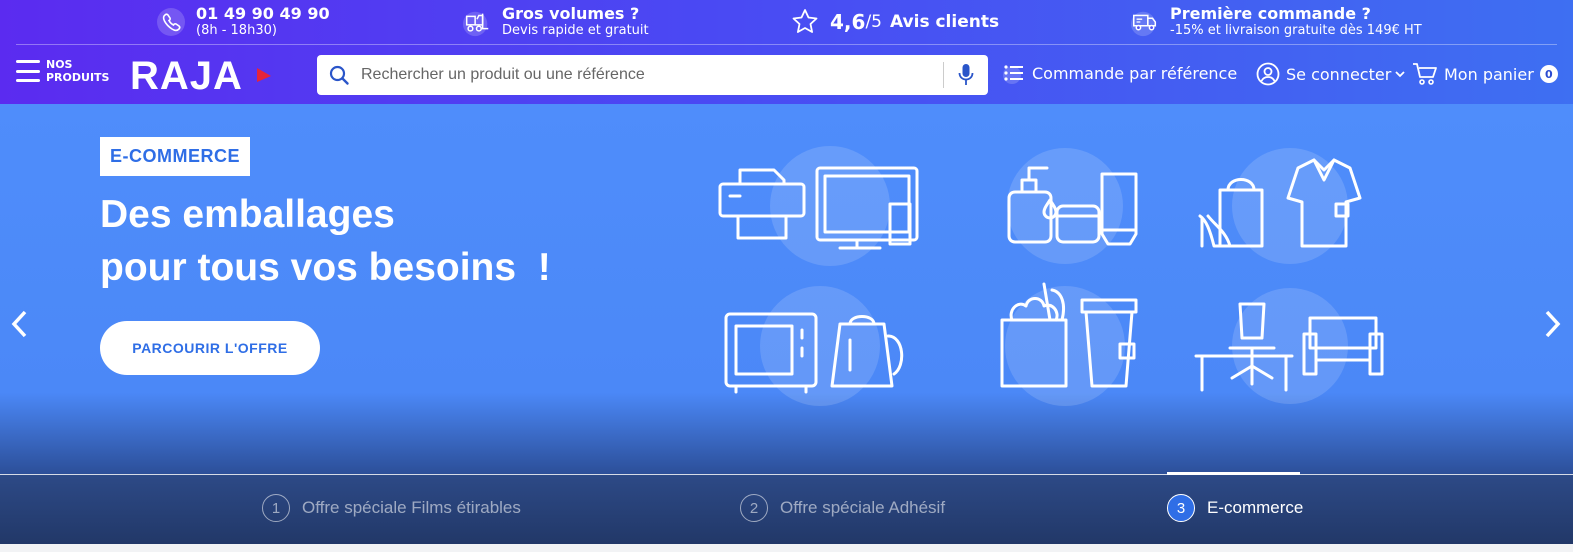 The image size is (1573, 552). What do you see at coordinates (1425, 74) in the screenshot?
I see `cart-icon` at bounding box center [1425, 74].